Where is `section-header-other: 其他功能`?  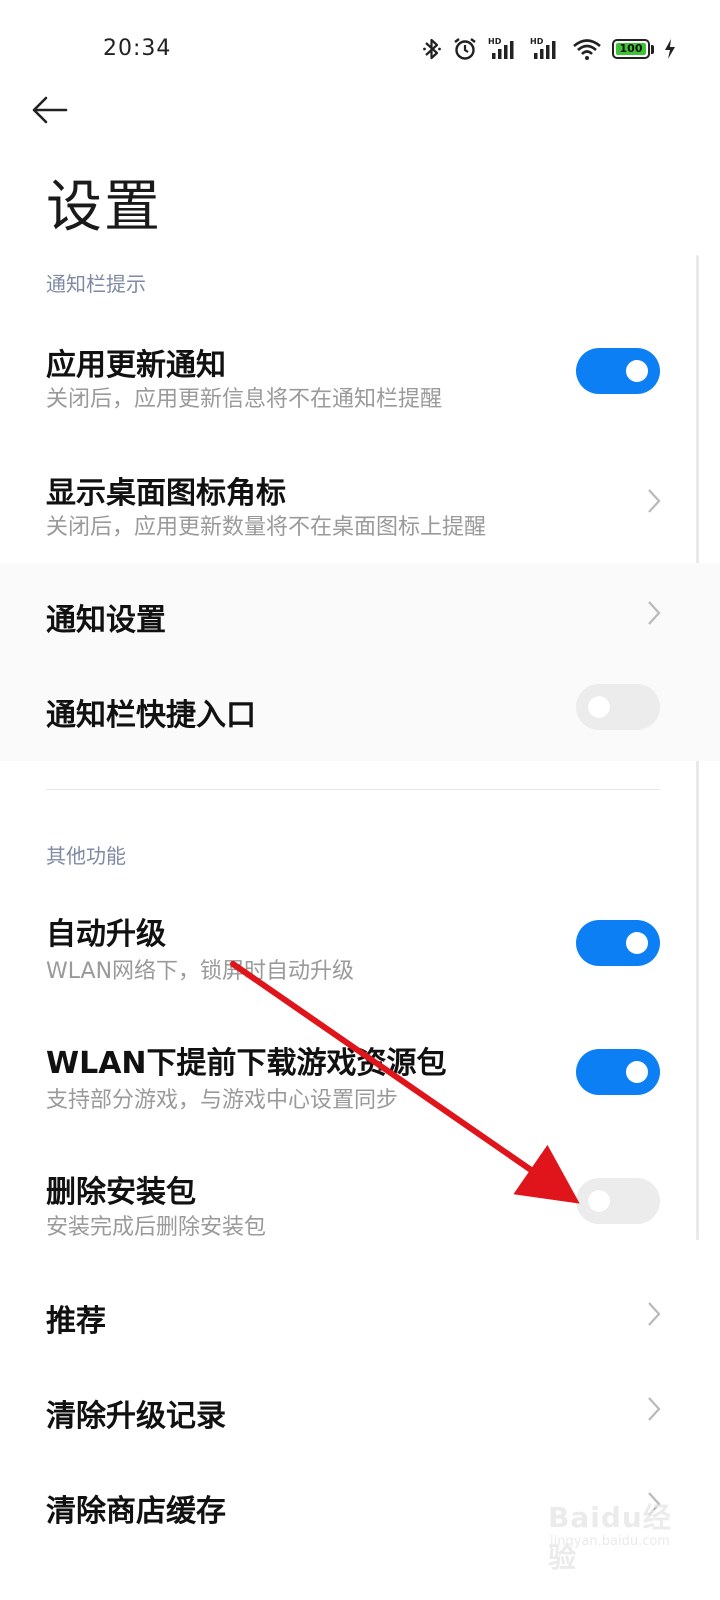
section-header-other: 其他功能 is located at coordinates (86, 856).